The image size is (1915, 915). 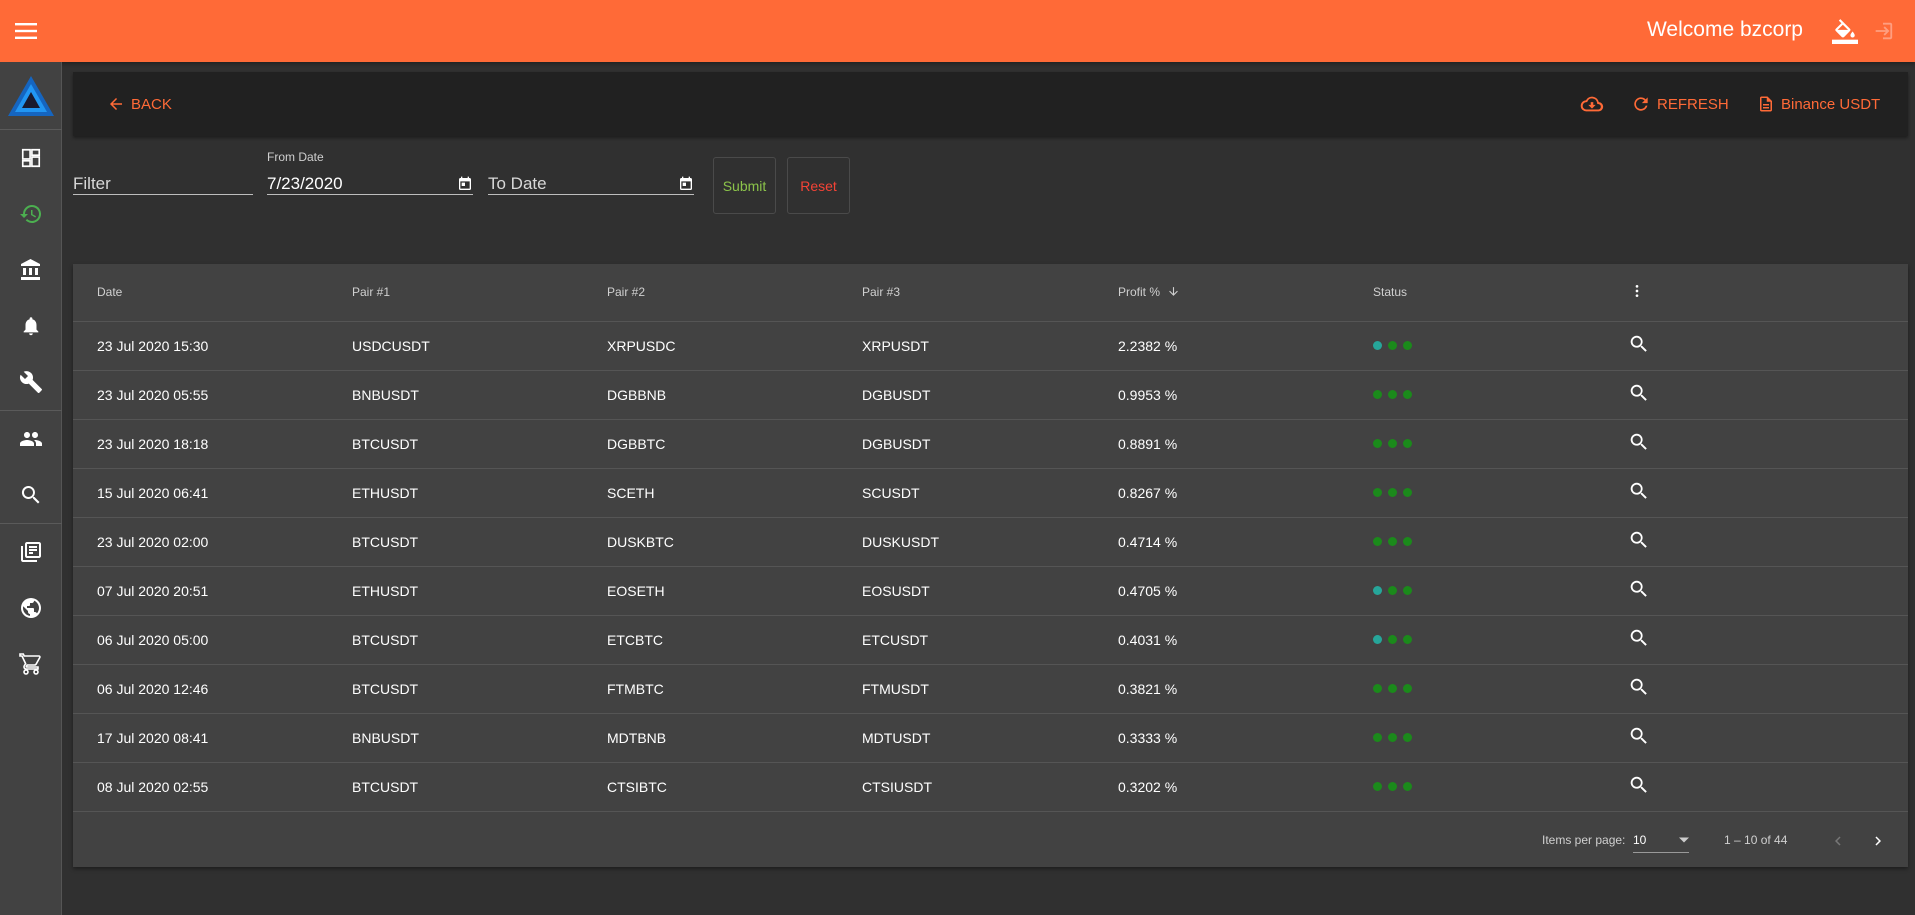 I want to click on cell-pair2: EOSETH, so click(x=734, y=591).